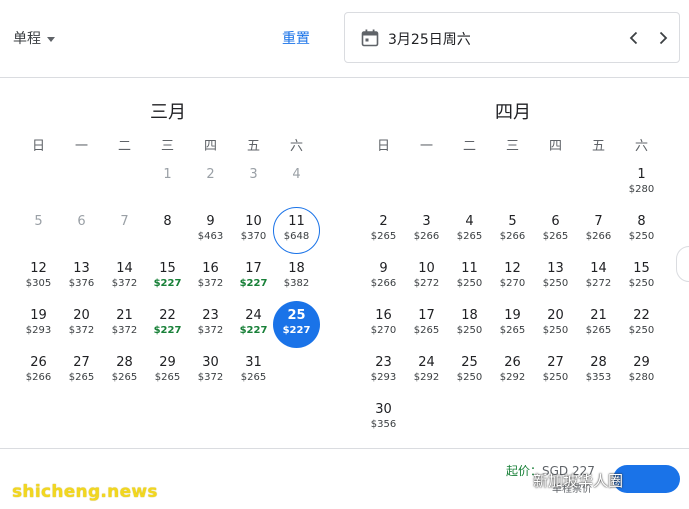 The height and width of the screenshot is (509, 689). I want to click on day-cell: 27 $265, so click(81, 372).